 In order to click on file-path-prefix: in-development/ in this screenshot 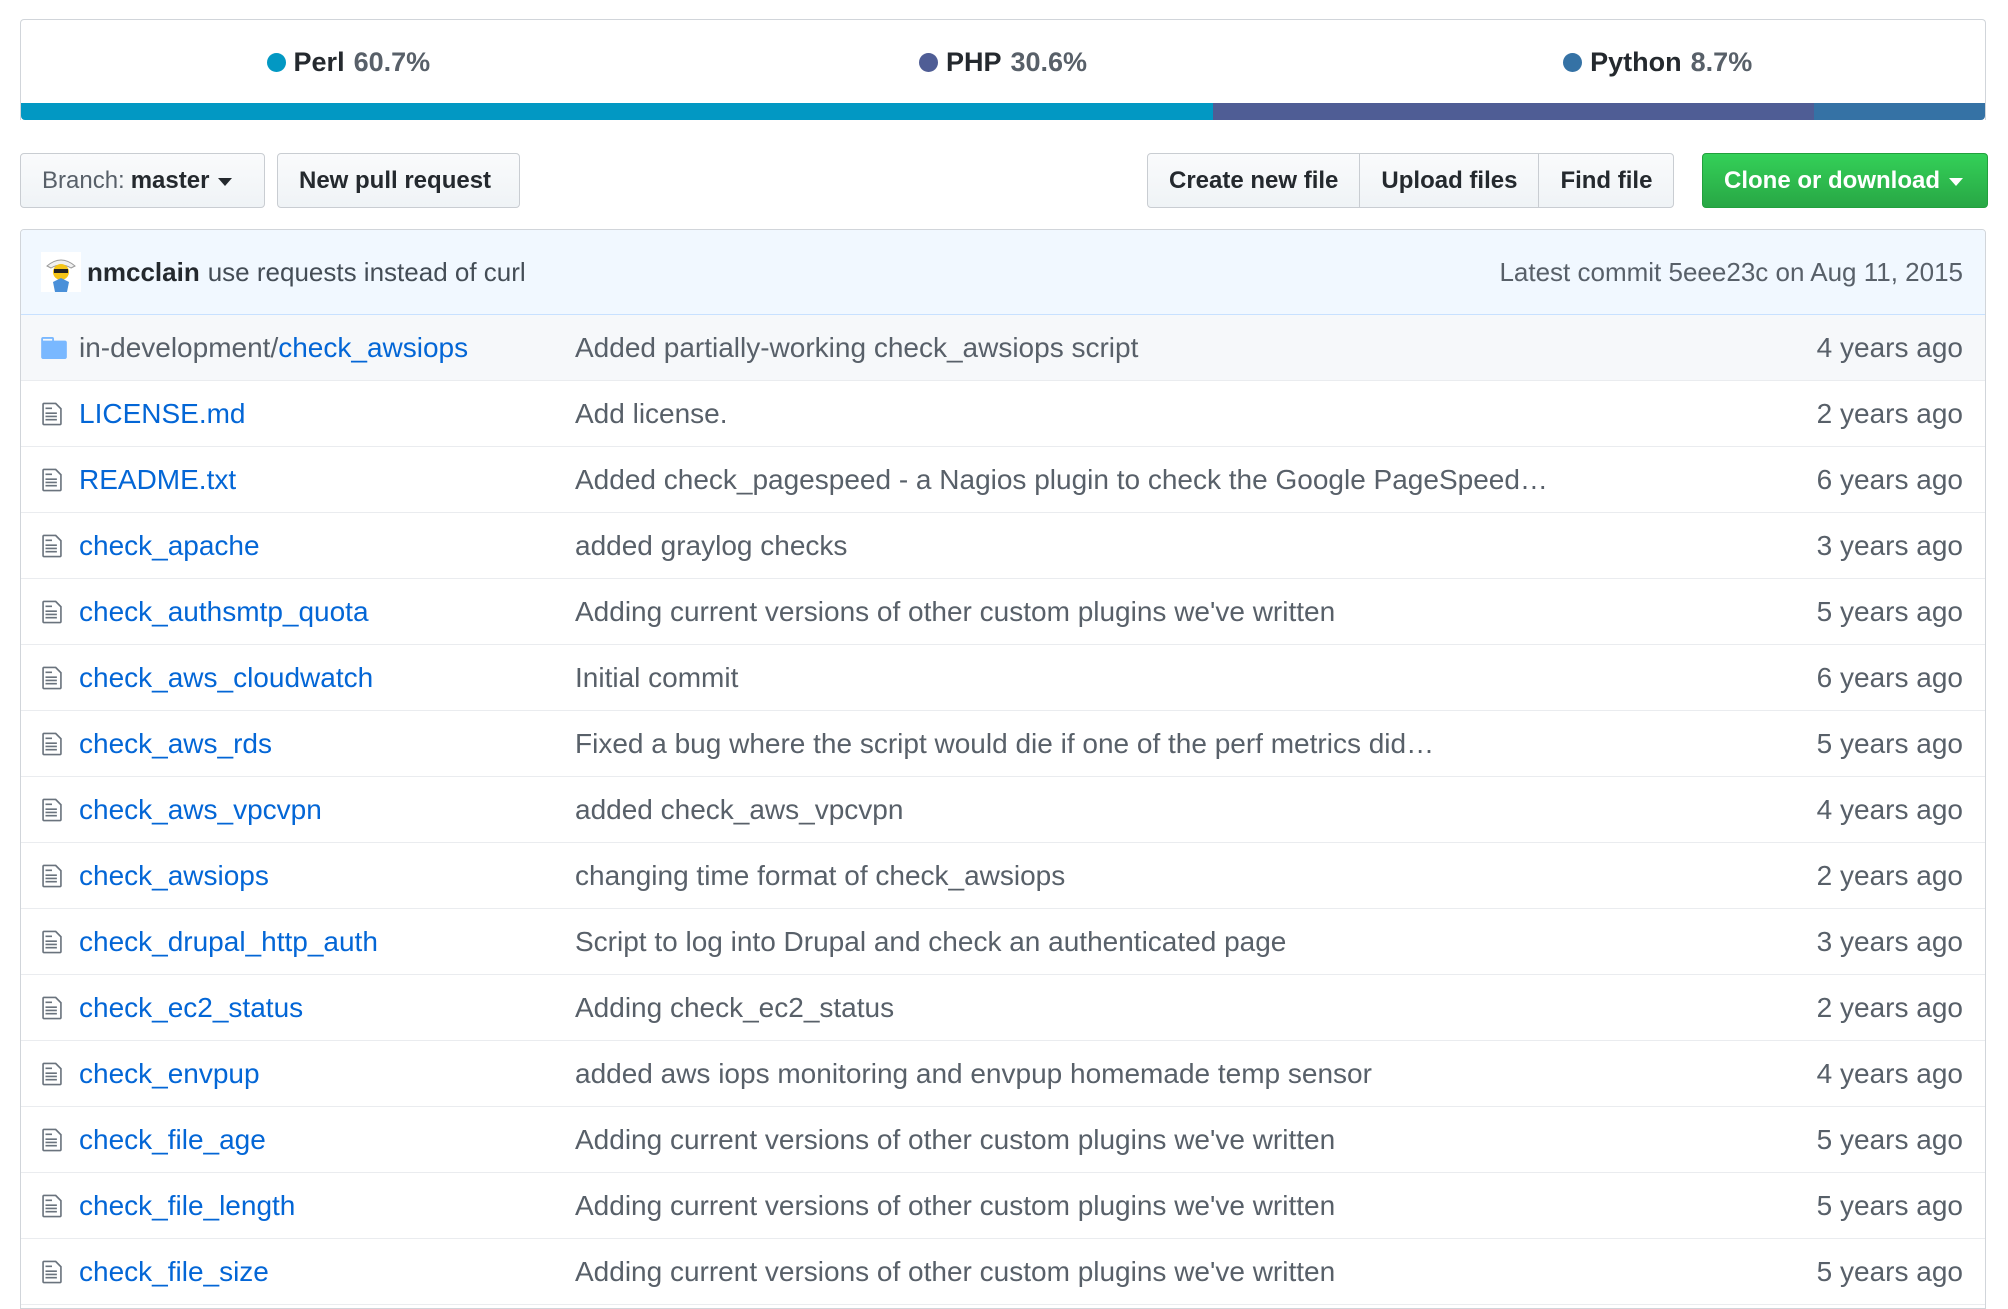, I will do `click(178, 347)`.